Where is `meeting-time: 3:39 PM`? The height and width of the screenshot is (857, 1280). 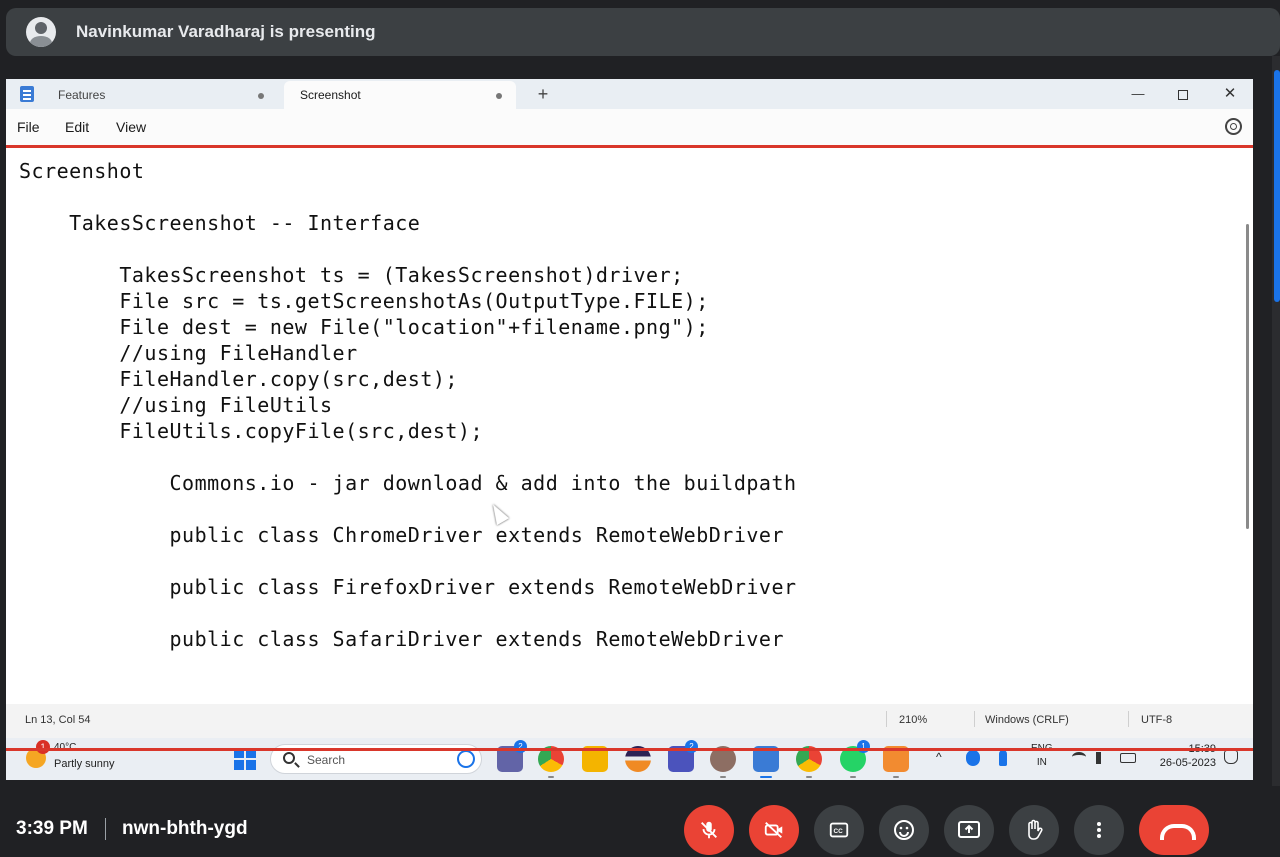
meeting-time: 3:39 PM is located at coordinates (52, 828).